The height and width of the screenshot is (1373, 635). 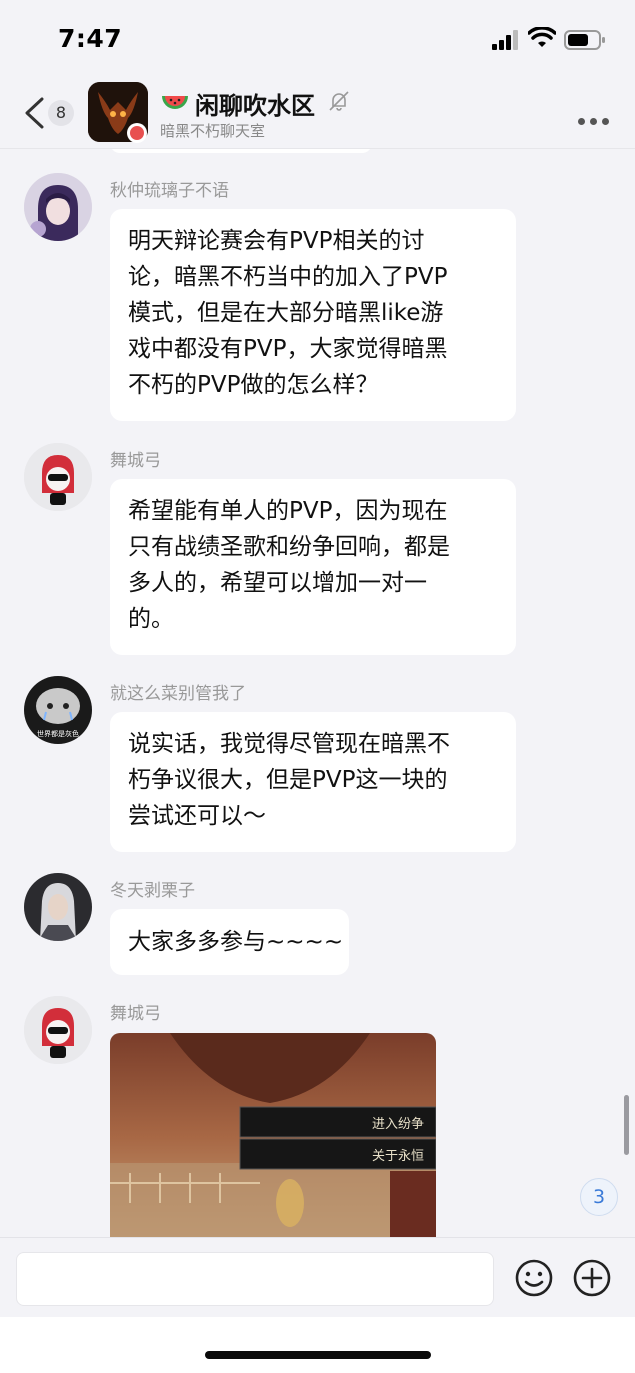 I want to click on message-line: 不朽的PVP做的怎么样？, so click(x=253, y=385).